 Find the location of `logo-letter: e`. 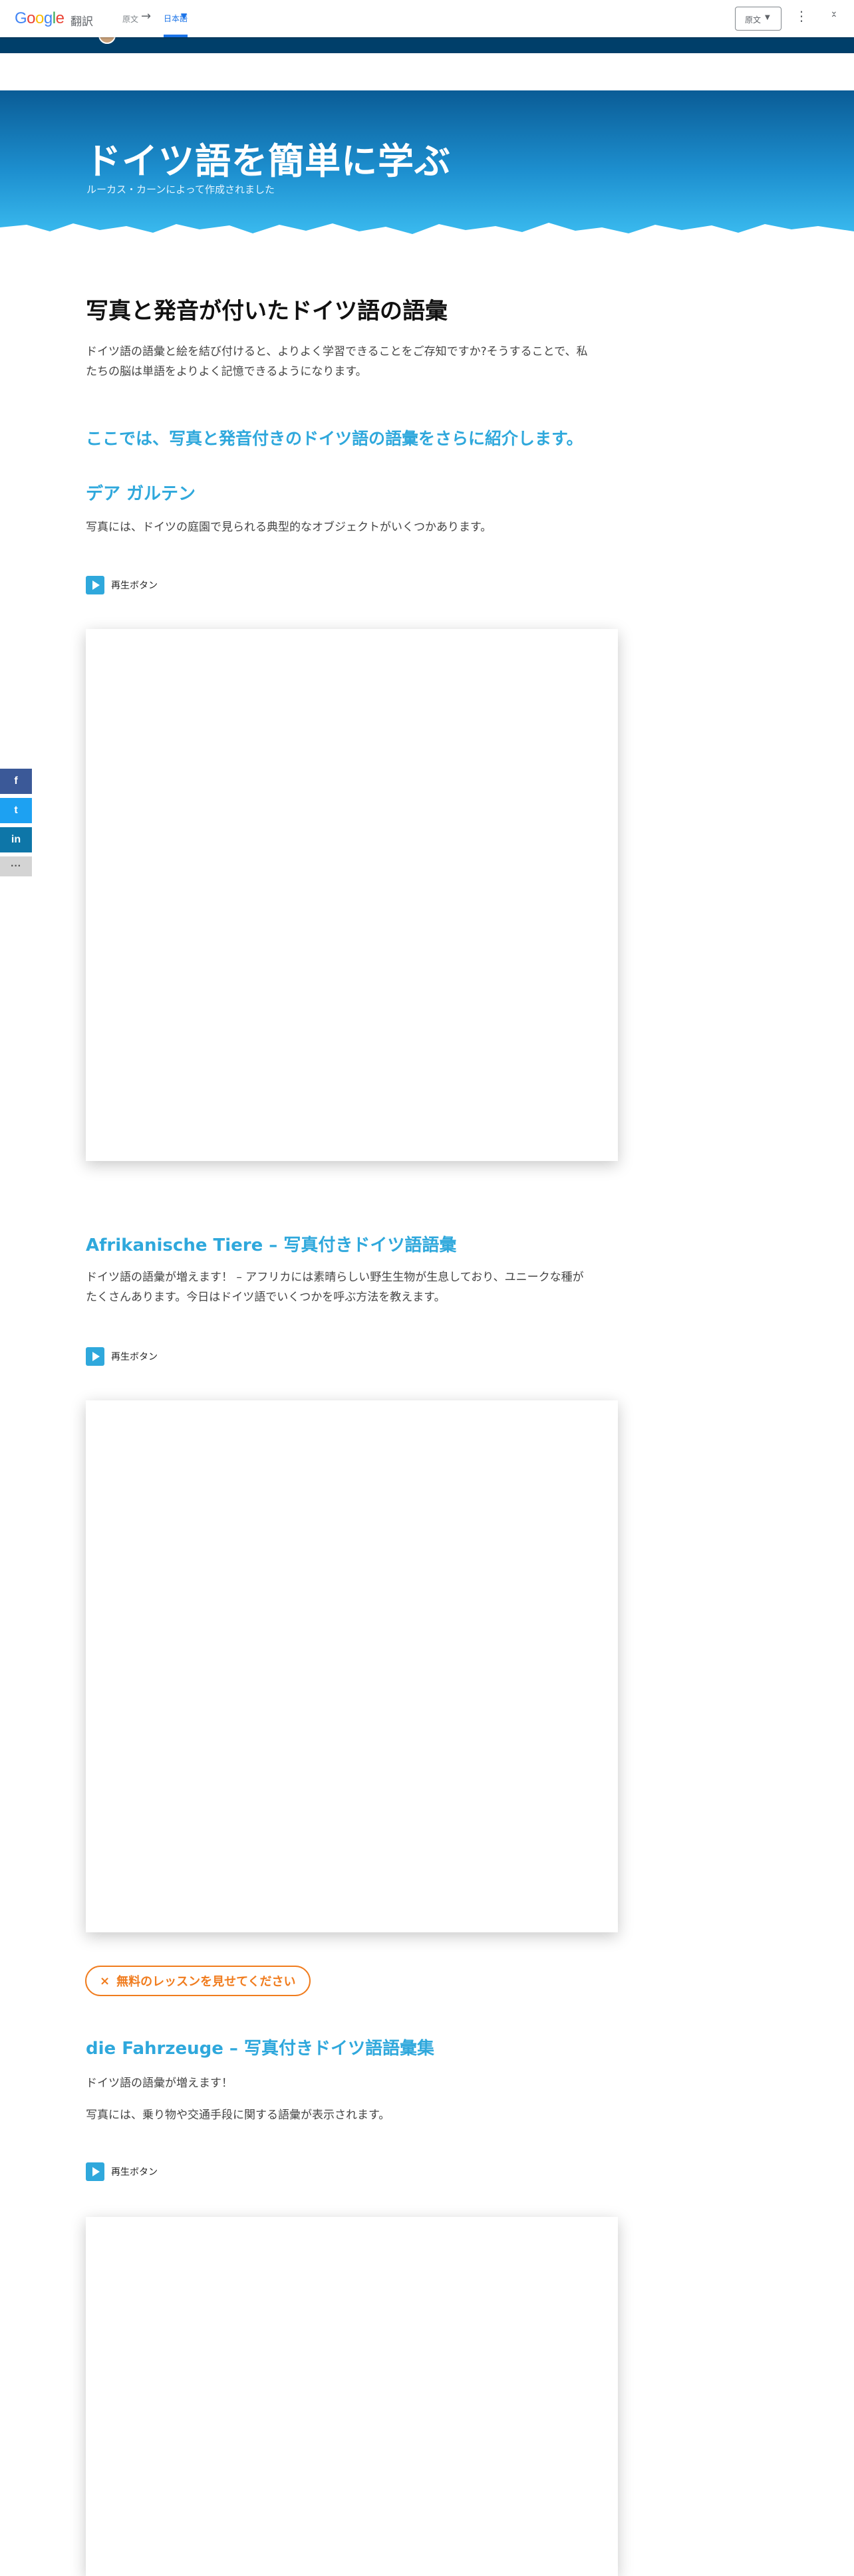

logo-letter: e is located at coordinates (60, 18).